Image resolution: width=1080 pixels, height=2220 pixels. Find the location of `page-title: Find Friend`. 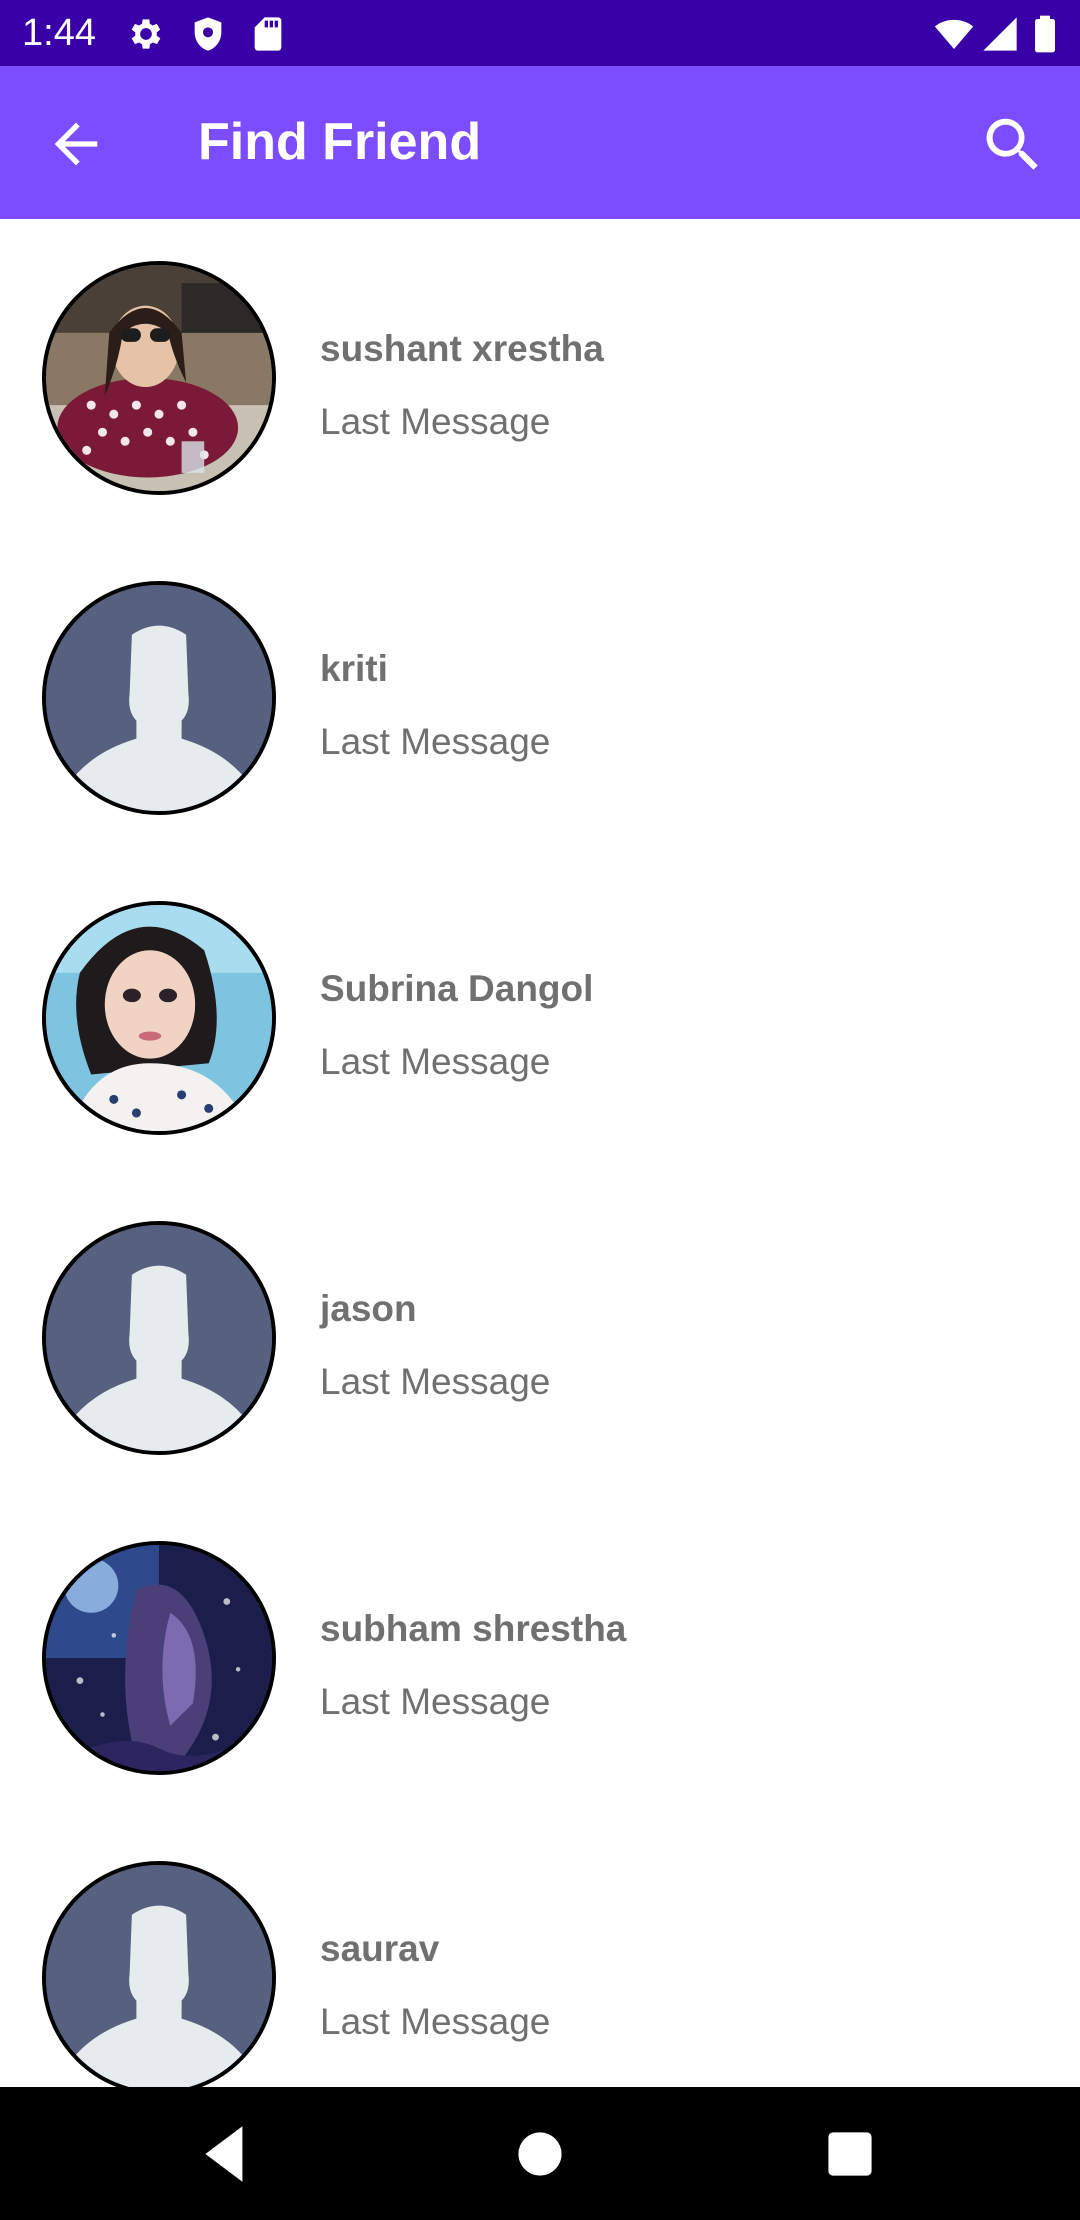

page-title: Find Friend is located at coordinates (340, 142).